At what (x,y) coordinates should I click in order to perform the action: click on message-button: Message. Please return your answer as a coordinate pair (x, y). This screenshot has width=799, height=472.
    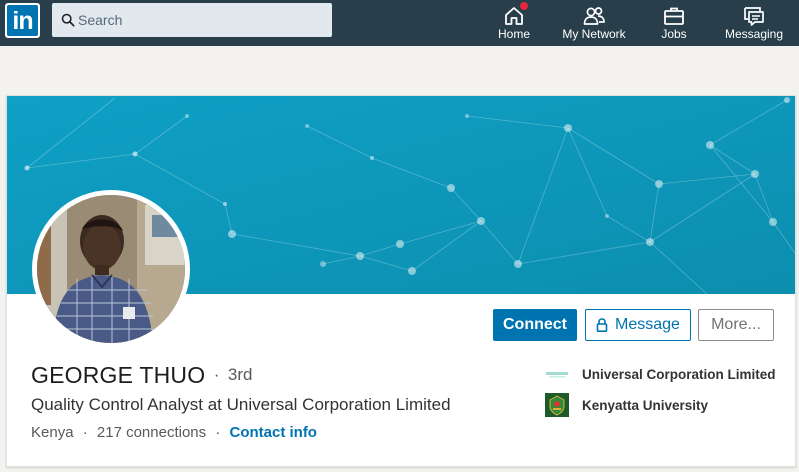
    Looking at the image, I should click on (638, 325).